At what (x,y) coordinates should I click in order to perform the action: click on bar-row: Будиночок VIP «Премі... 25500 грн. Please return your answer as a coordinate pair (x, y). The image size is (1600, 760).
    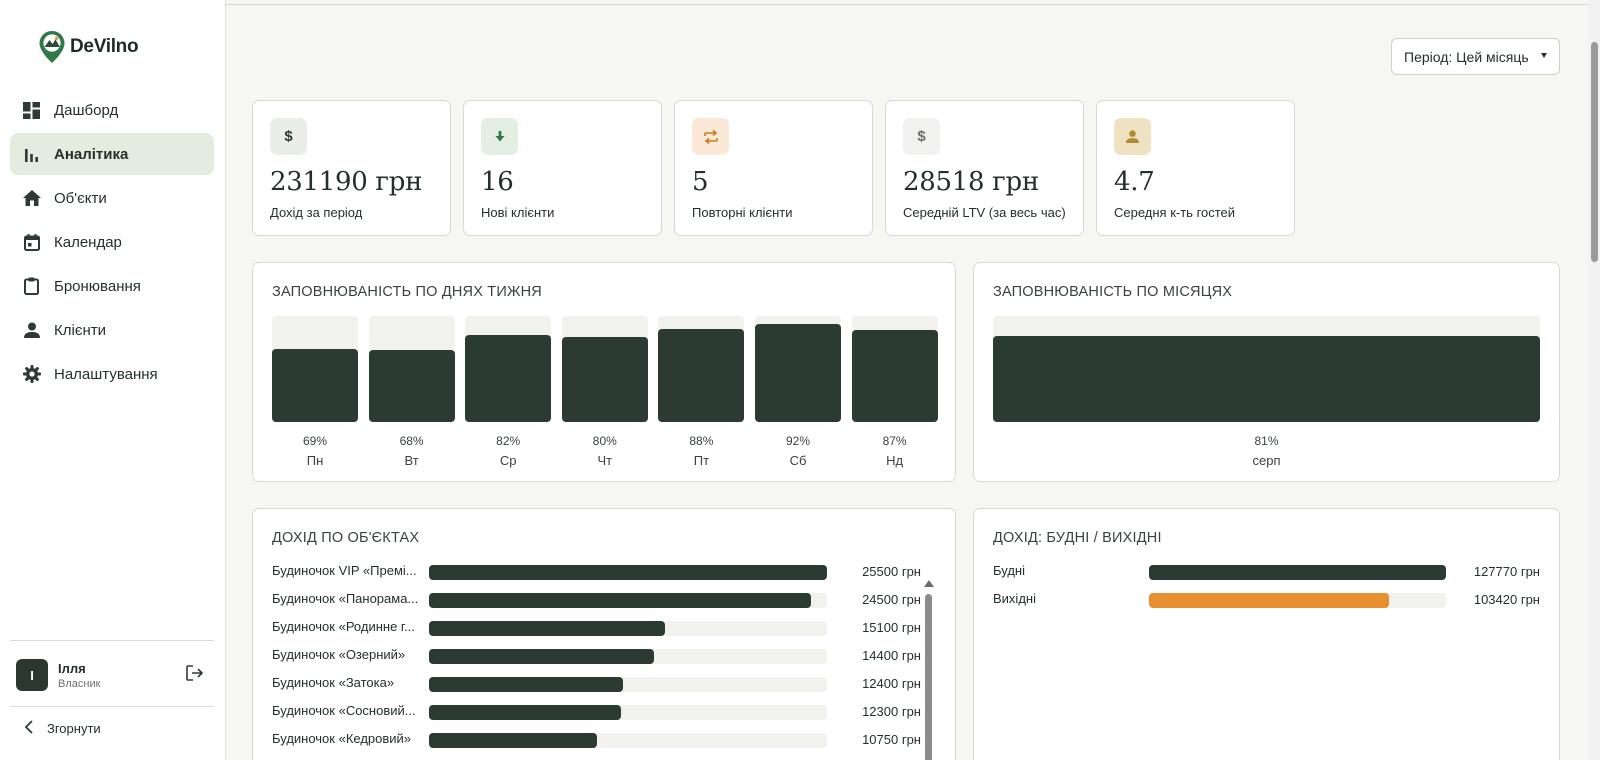
    Looking at the image, I should click on (596, 572).